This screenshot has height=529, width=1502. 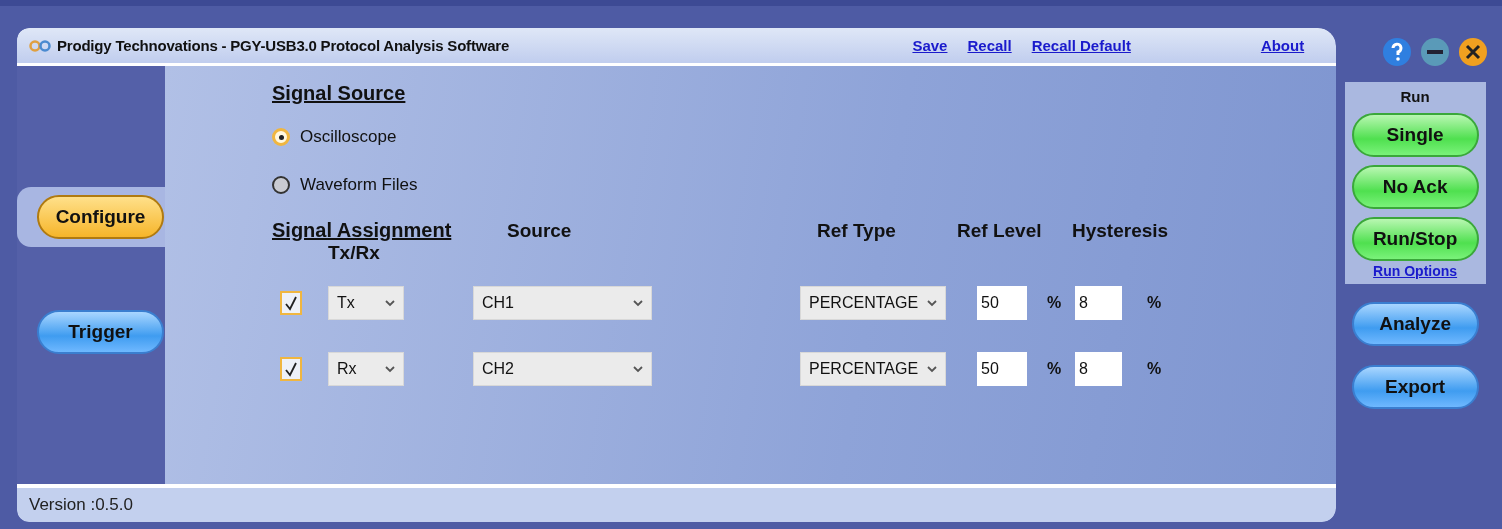 I want to click on radio-label: Waveform Files, so click(x=359, y=185).